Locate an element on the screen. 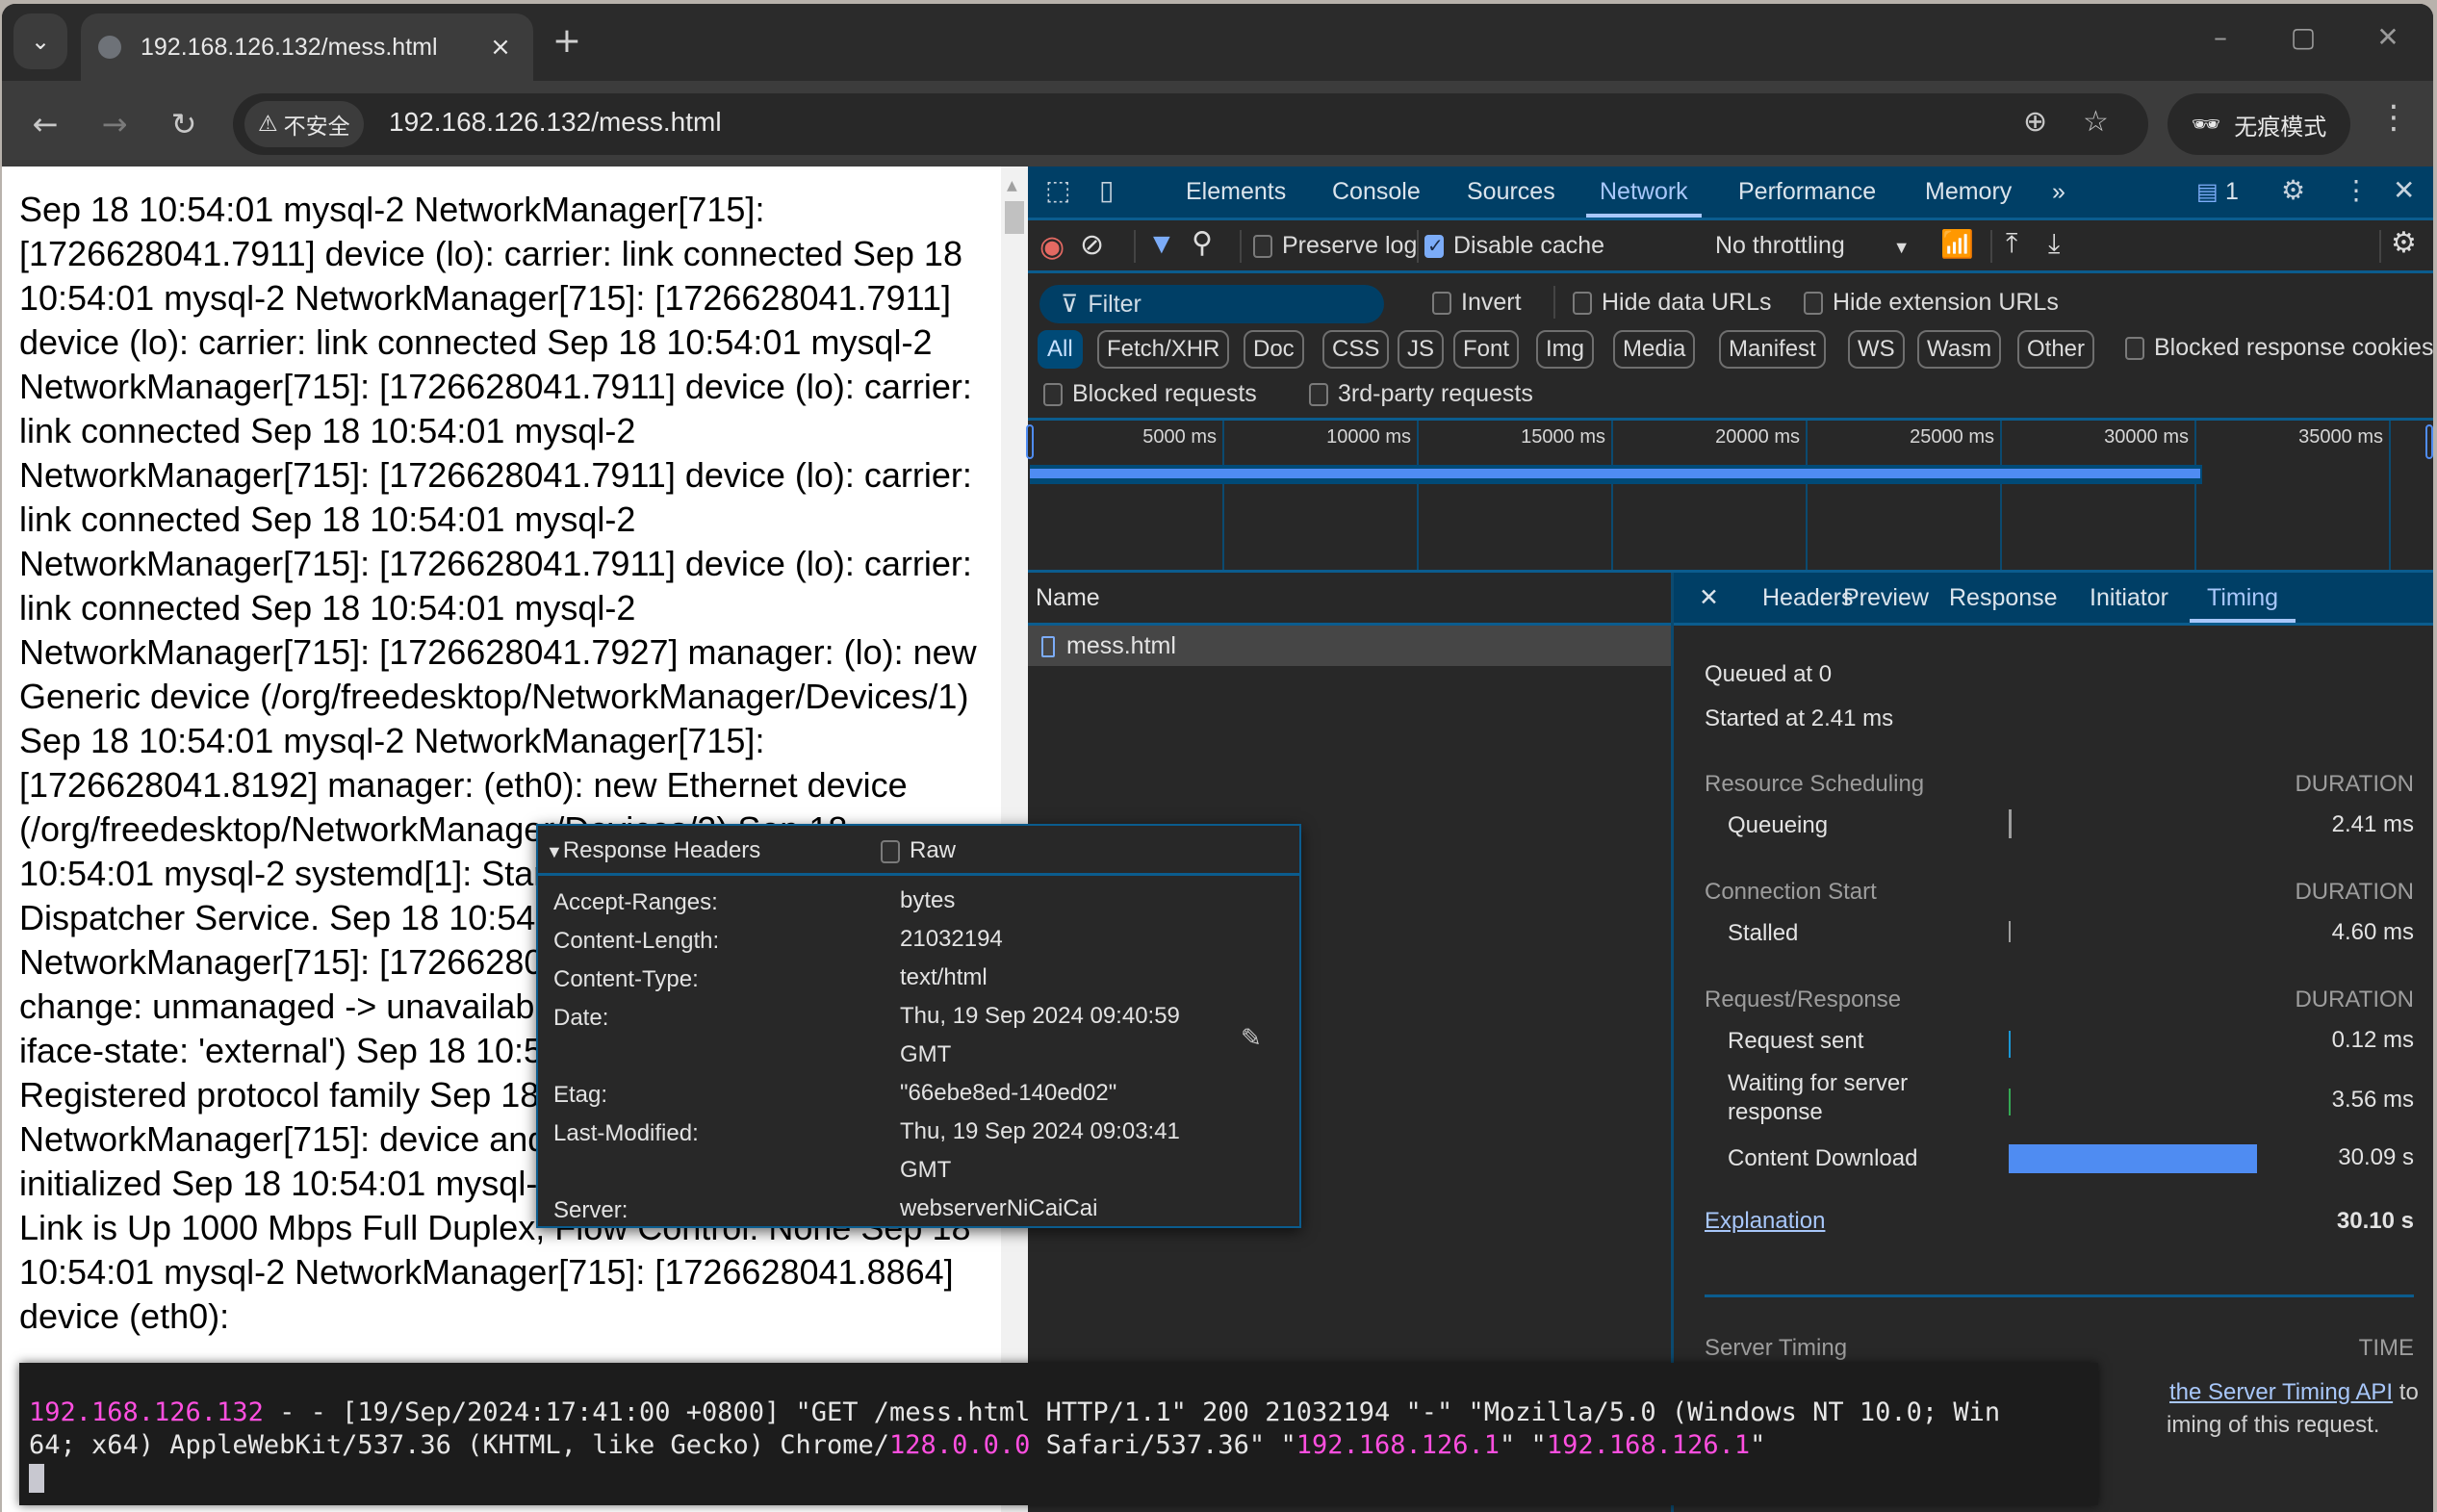  chip-manifest: Manifest is located at coordinates (1772, 349).